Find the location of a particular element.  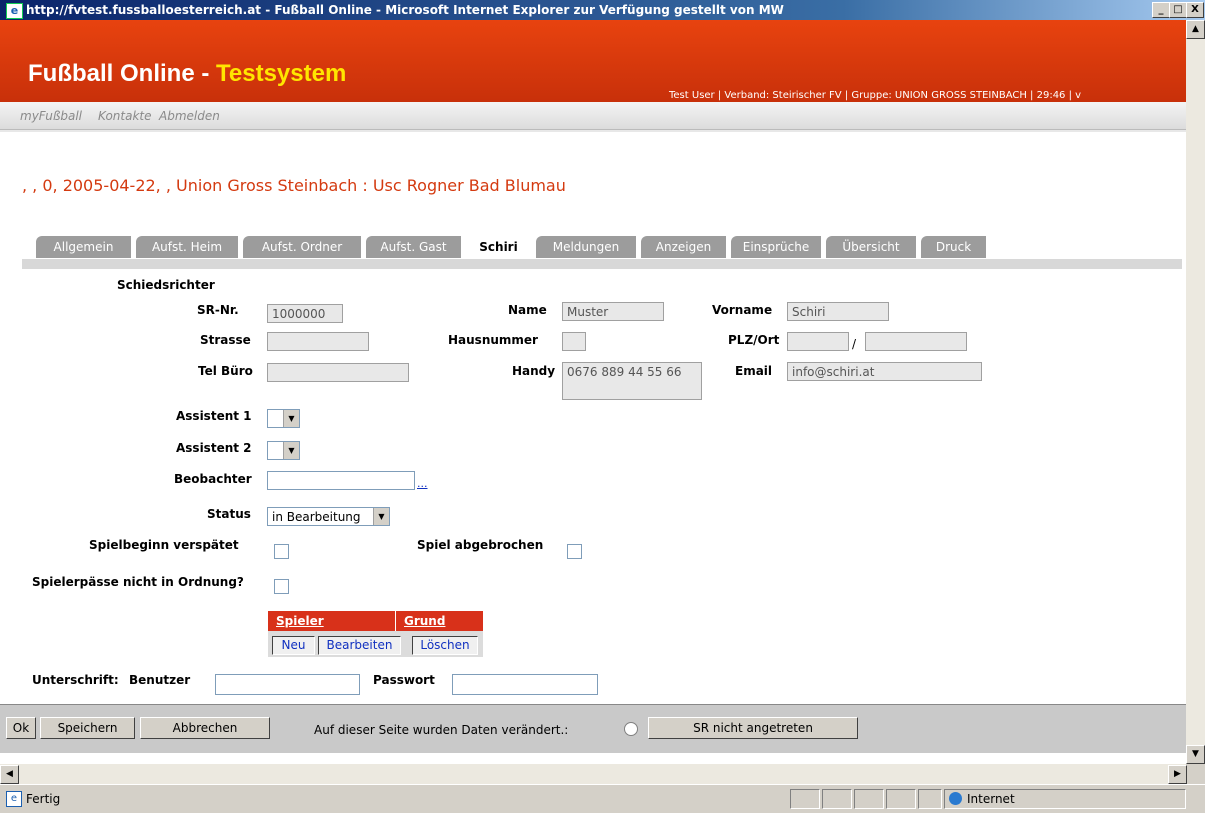

status-select-value: in Bearbeitung is located at coordinates (316, 517).